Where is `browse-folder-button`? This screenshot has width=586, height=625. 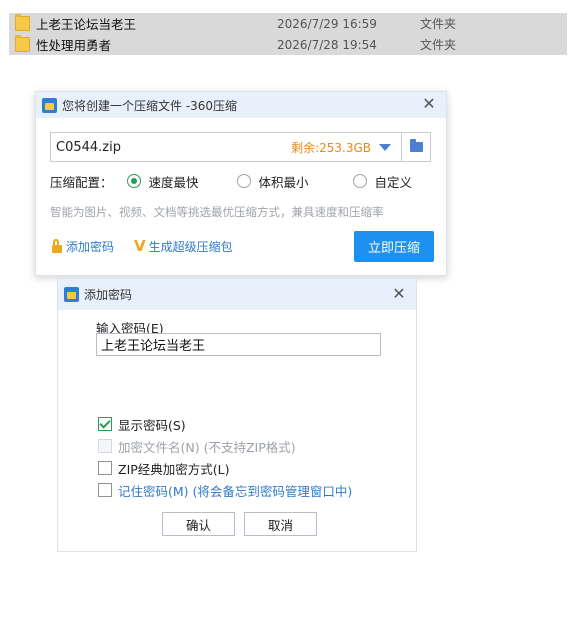 browse-folder-button is located at coordinates (416, 147).